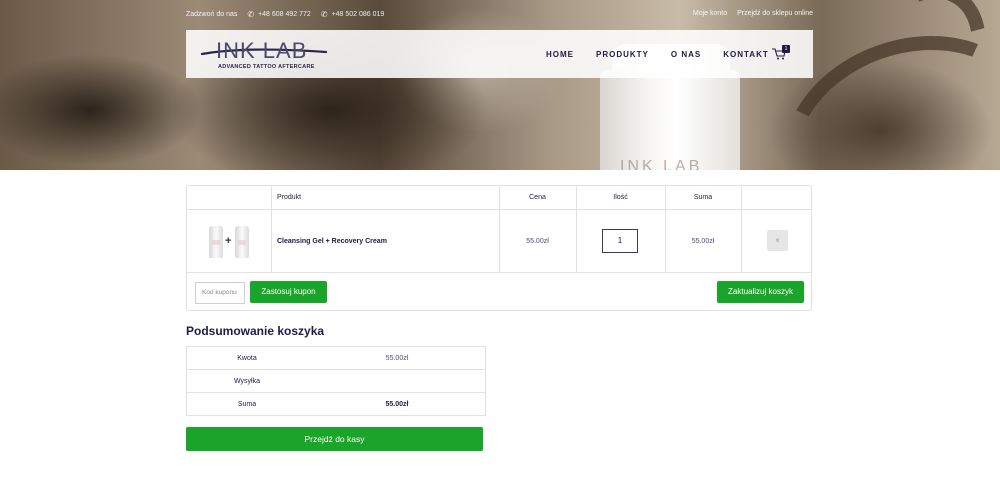  What do you see at coordinates (247, 358) in the screenshot?
I see `summary-label: Kwota` at bounding box center [247, 358].